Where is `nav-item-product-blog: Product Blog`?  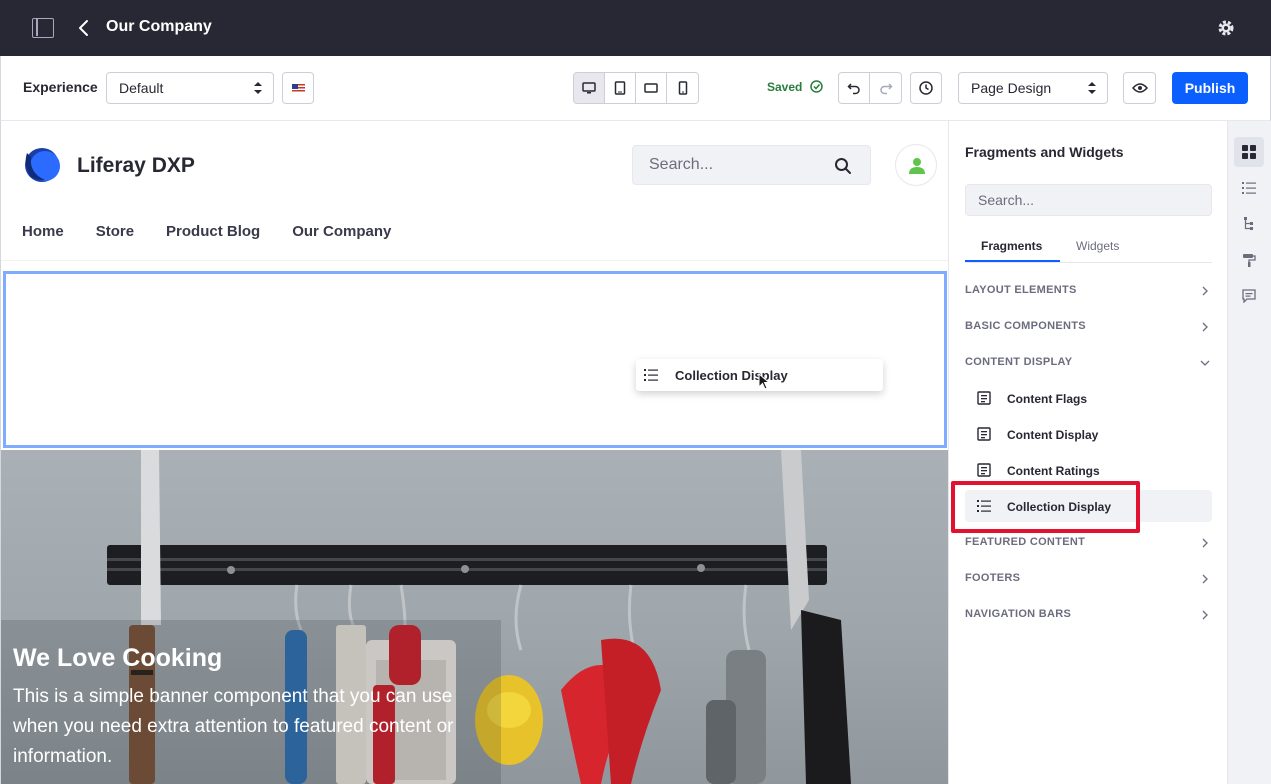 nav-item-product-blog: Product Blog is located at coordinates (213, 231).